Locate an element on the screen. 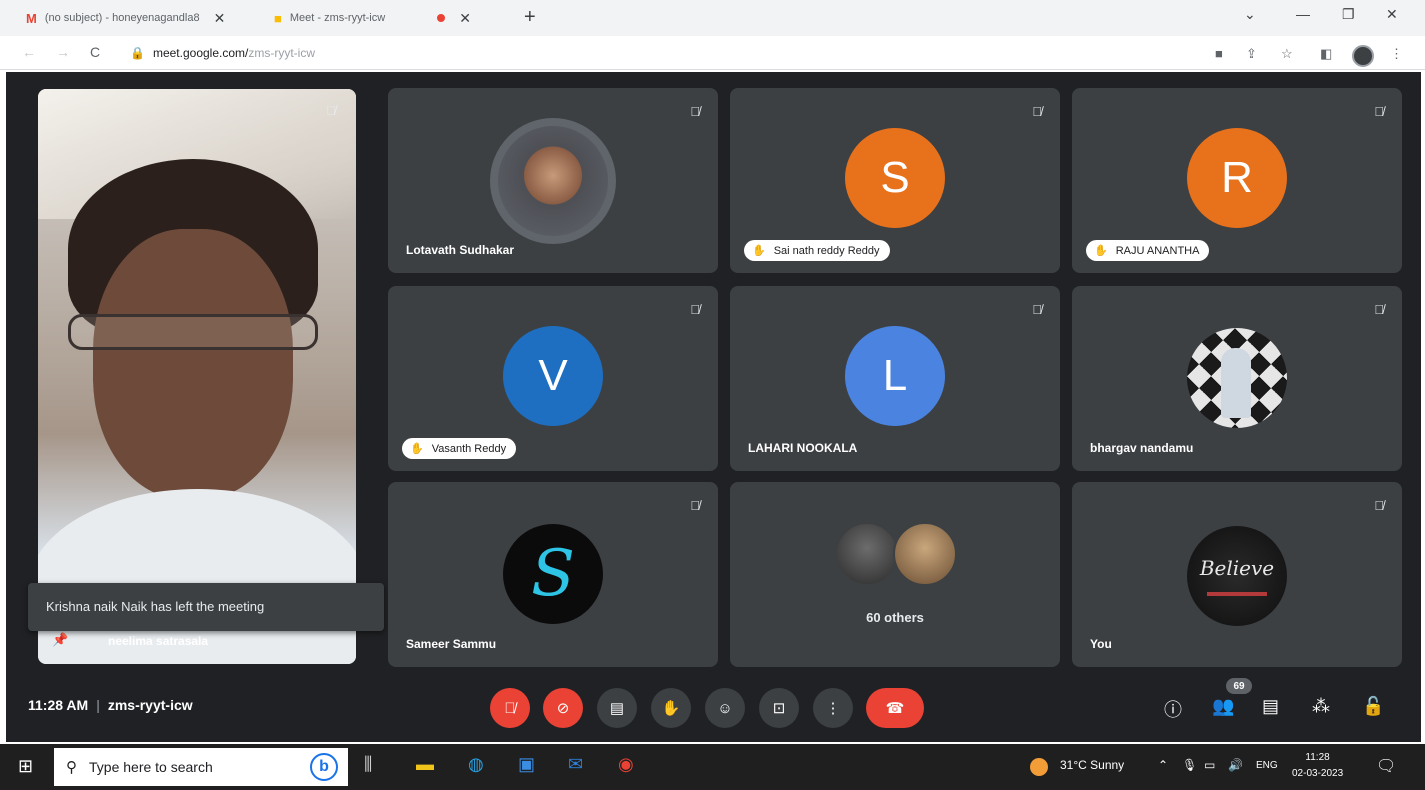 Image resolution: width=1425 pixels, height=790 pixels. participant-avatar: V is located at coordinates (553, 376).